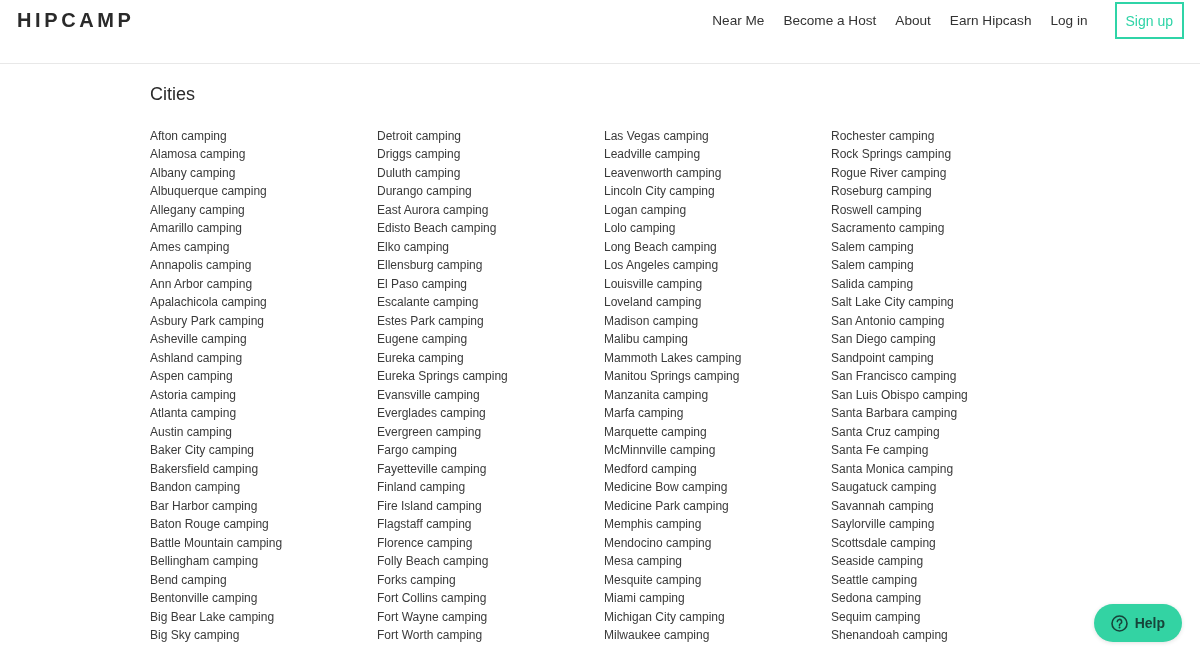  What do you see at coordinates (195, 487) in the screenshot?
I see `city-link: Bandon camping` at bounding box center [195, 487].